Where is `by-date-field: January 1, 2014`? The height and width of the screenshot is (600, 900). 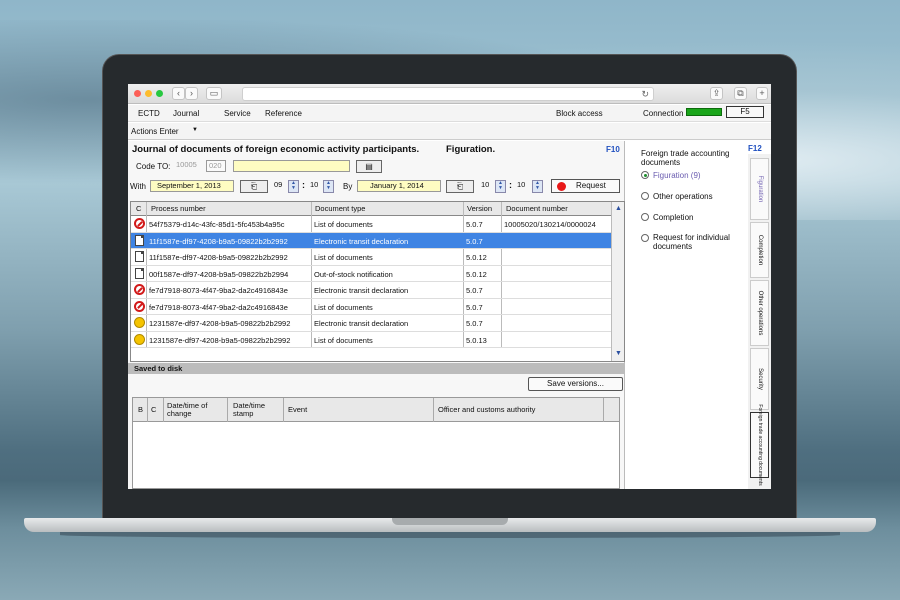
by-date-field: January 1, 2014 is located at coordinates (399, 186).